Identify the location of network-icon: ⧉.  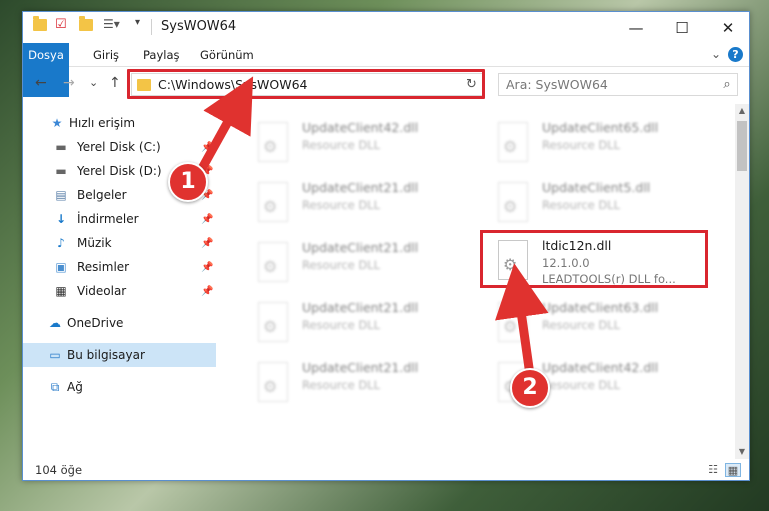
(55, 387).